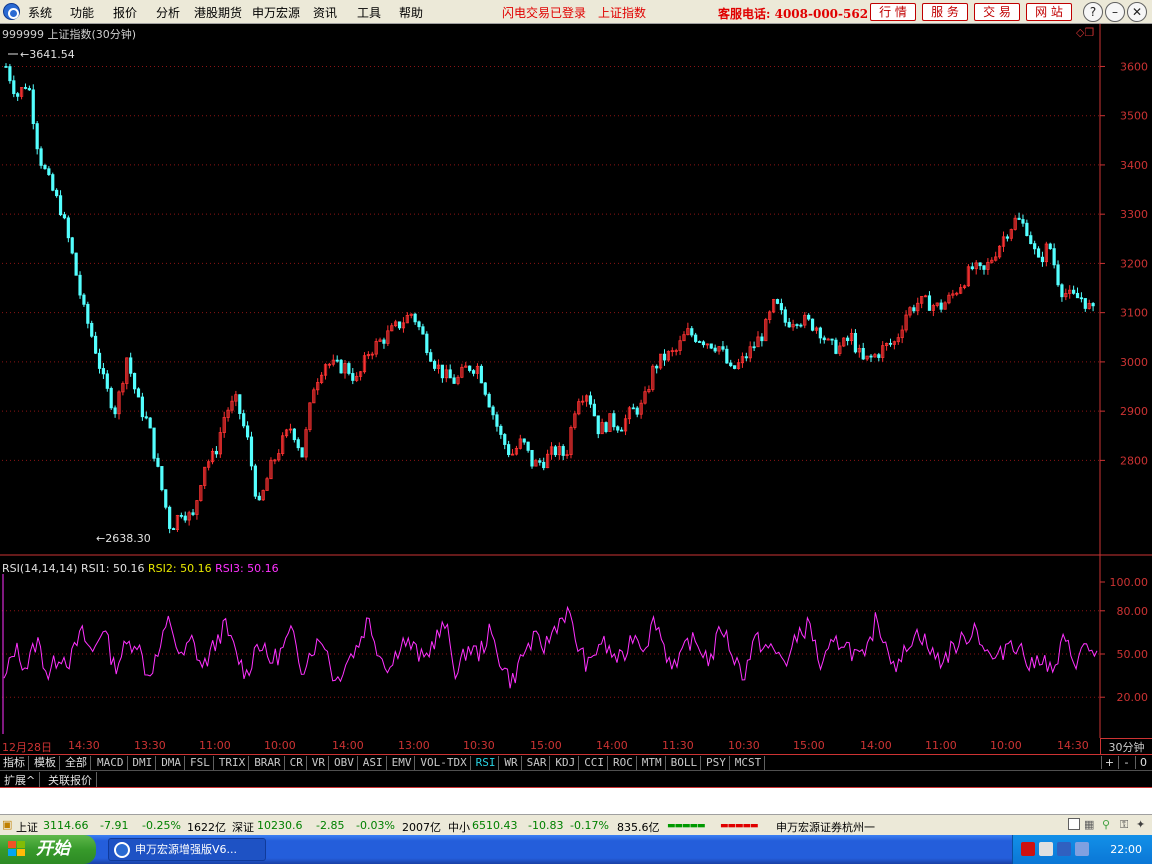 This screenshot has height=864, width=1152. Describe the element at coordinates (40, 568) in the screenshot. I see `rsi-name: RSI(14,14,14)` at that location.